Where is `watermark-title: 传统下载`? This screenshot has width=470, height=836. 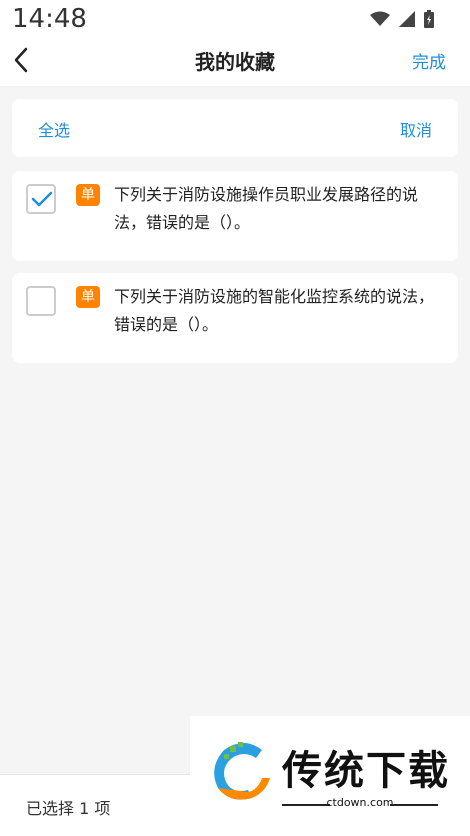
watermark-title: 传统下载 is located at coordinates (366, 771).